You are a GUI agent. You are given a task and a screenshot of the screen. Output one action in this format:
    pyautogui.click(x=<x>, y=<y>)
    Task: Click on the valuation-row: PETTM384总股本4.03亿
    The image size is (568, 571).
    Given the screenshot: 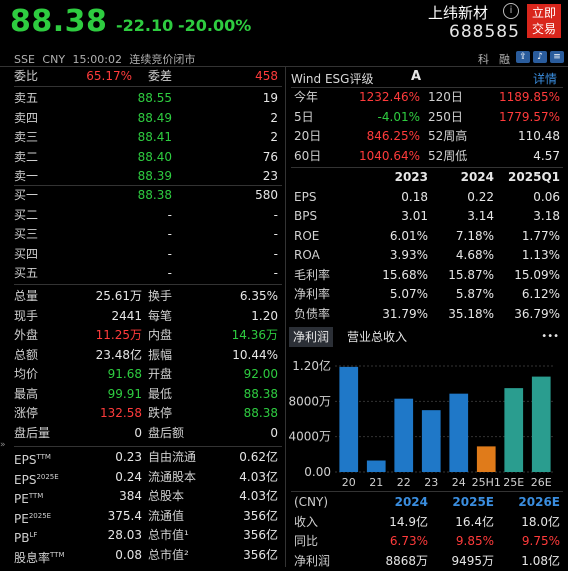 What is the action you would take?
    pyautogui.click(x=148, y=497)
    